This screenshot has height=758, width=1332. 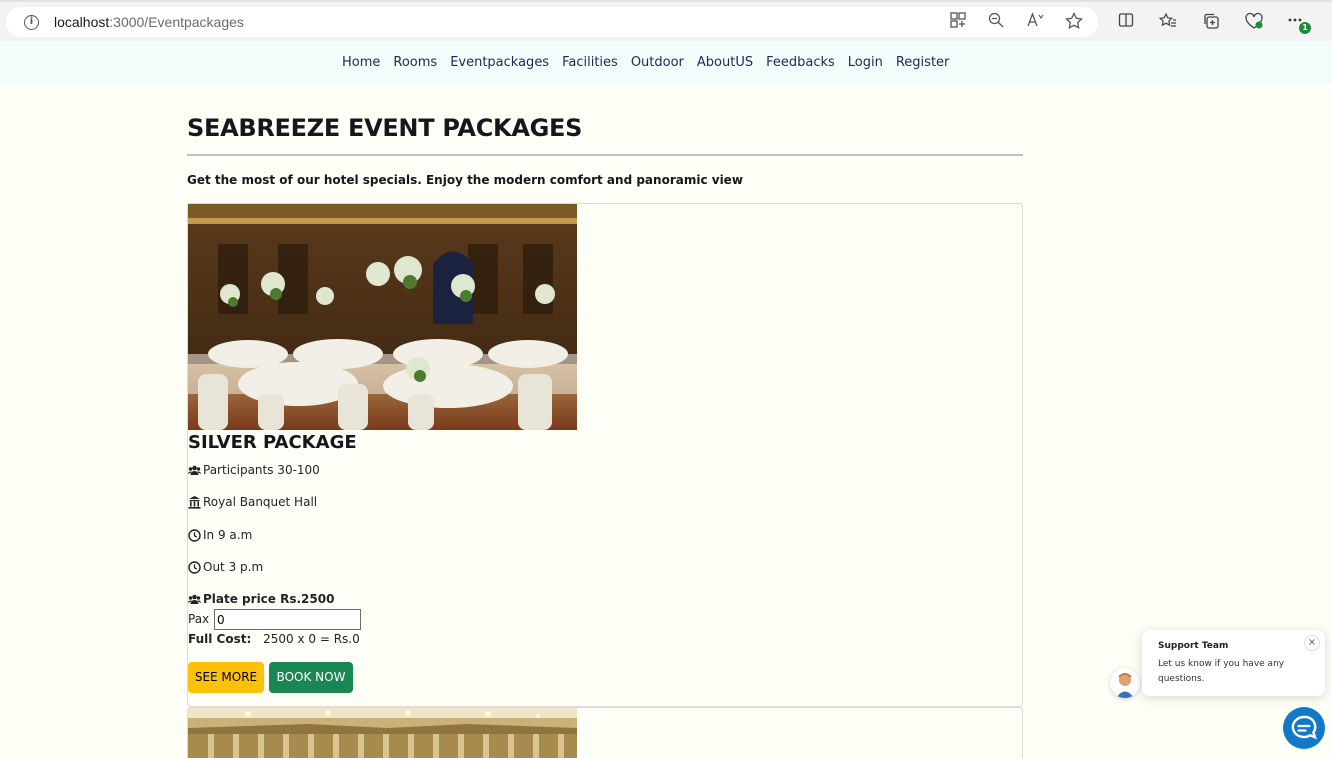 I want to click on participants-row: Participants 30-100, so click(x=254, y=470).